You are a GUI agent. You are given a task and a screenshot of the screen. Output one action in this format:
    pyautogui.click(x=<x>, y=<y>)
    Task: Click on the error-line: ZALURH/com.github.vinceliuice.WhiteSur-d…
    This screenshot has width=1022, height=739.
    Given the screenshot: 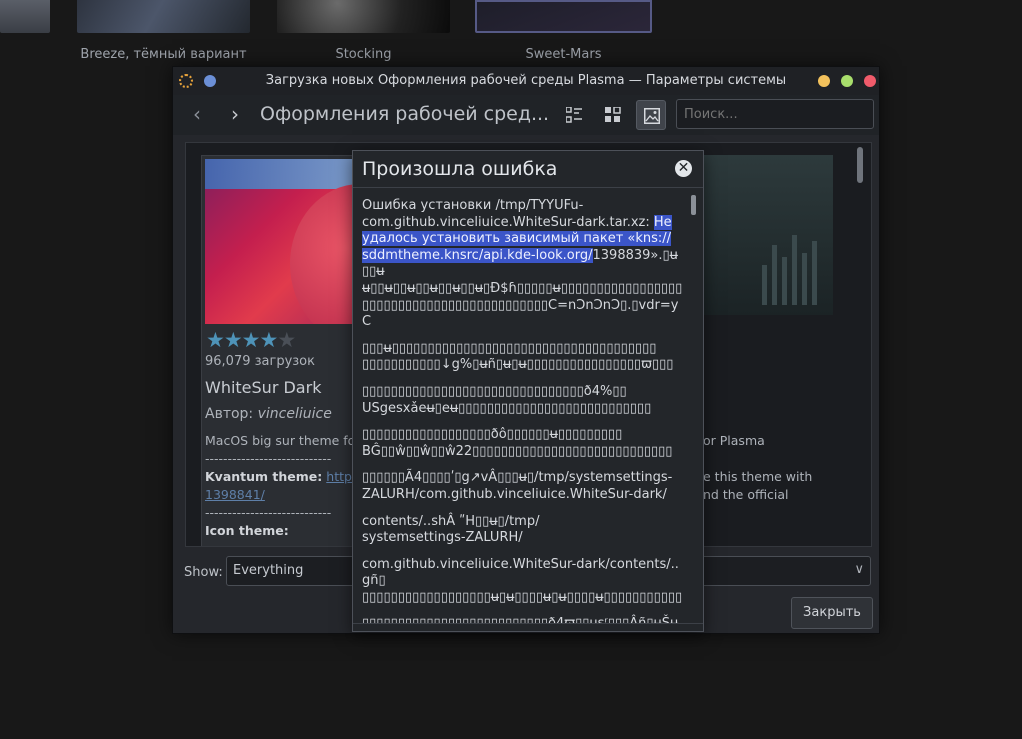 What is the action you would take?
    pyautogui.click(x=514, y=494)
    